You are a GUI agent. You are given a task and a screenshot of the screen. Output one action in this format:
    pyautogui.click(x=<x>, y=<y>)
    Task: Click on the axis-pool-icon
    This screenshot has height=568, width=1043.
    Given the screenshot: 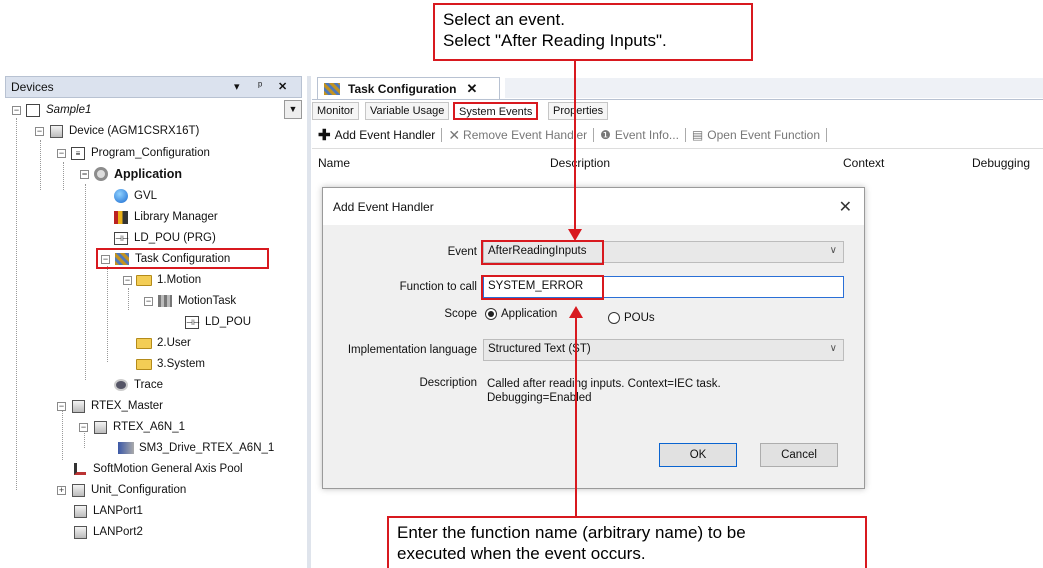 What is the action you would take?
    pyautogui.click(x=80, y=469)
    